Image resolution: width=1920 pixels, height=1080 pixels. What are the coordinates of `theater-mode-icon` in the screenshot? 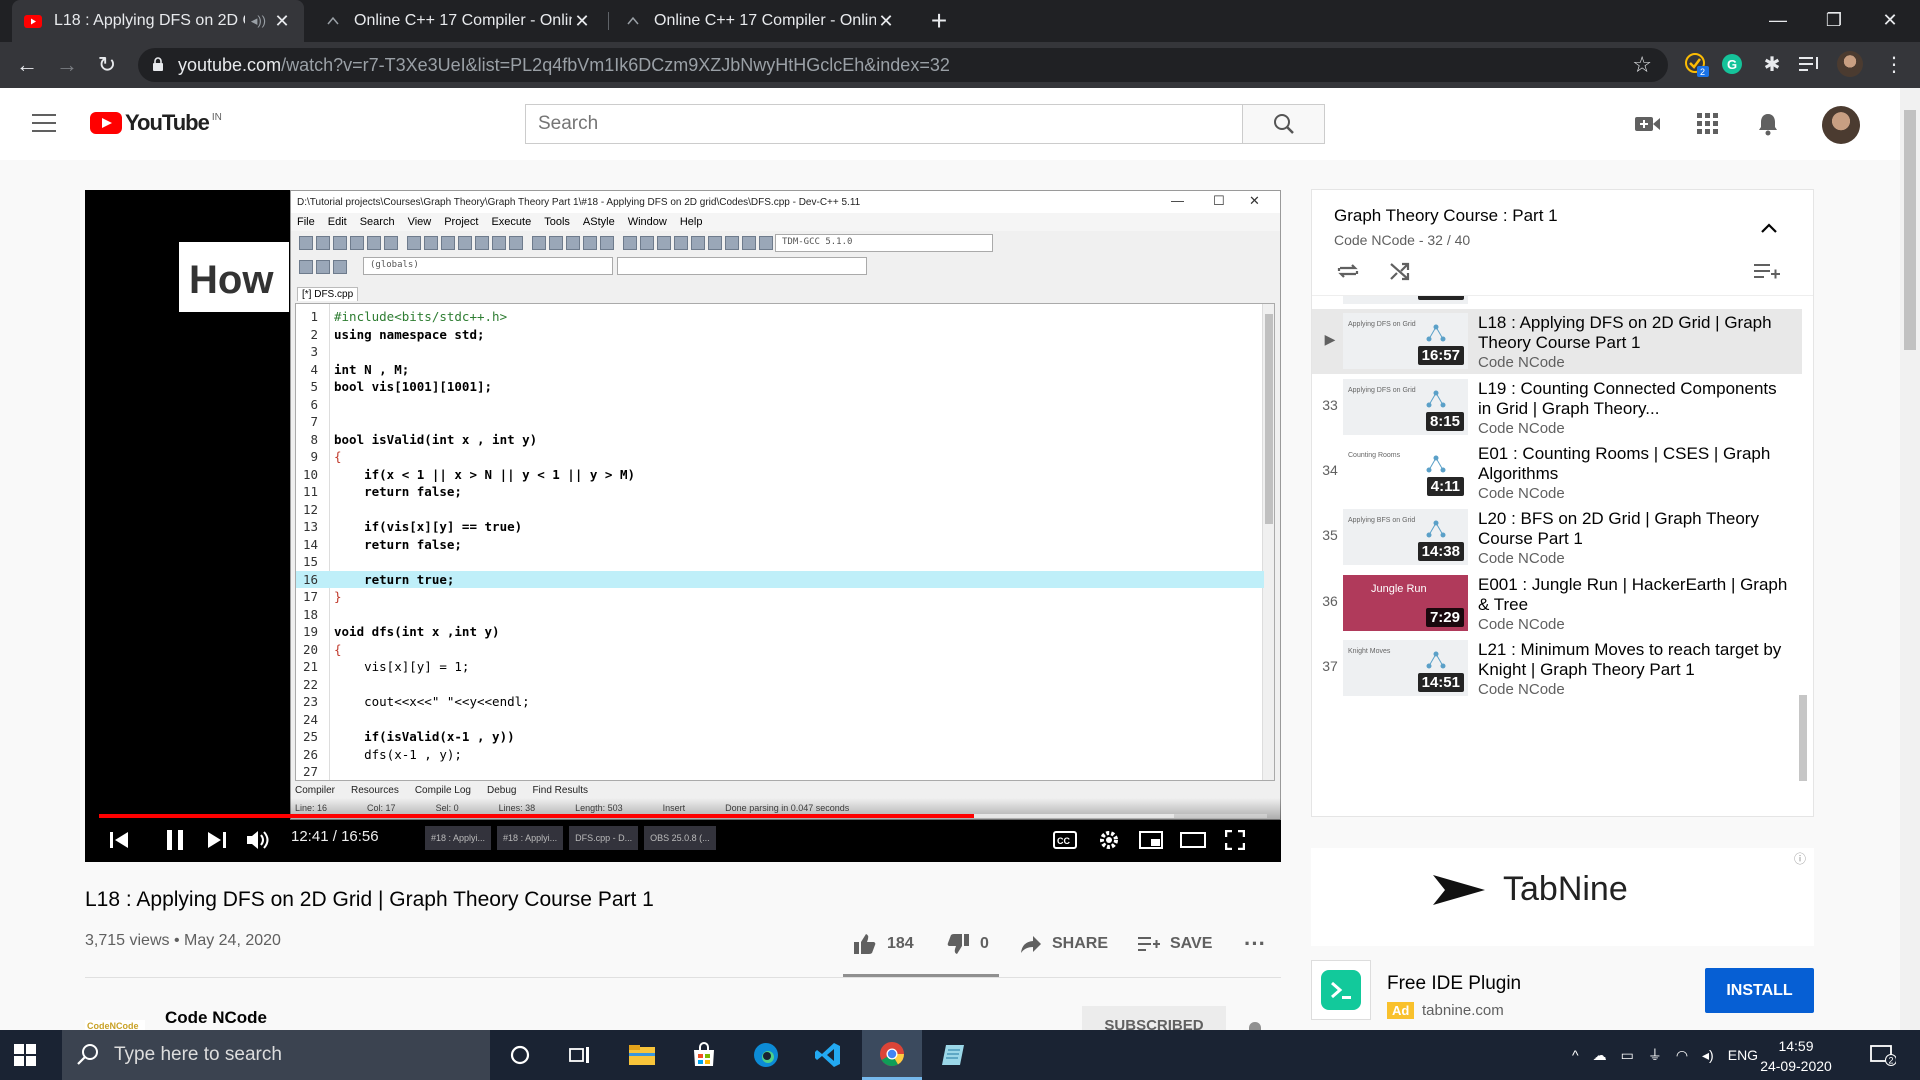 It's located at (1193, 840).